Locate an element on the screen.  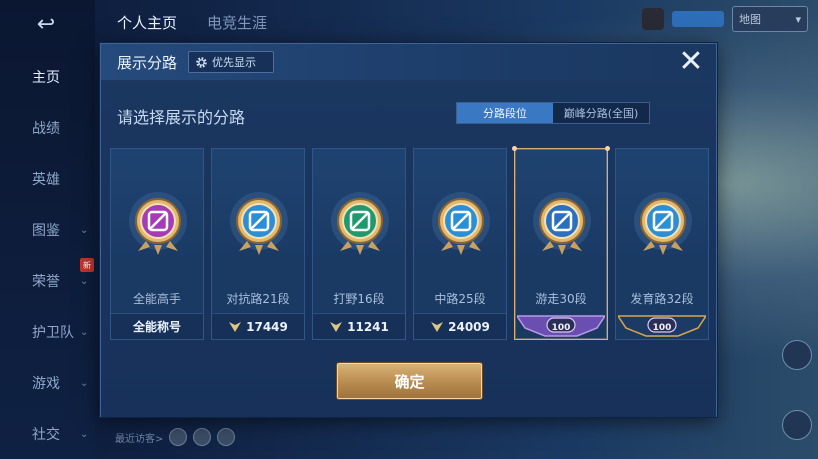
modal-header: 展示分路 优先显示 ✕ is located at coordinates (408, 62).